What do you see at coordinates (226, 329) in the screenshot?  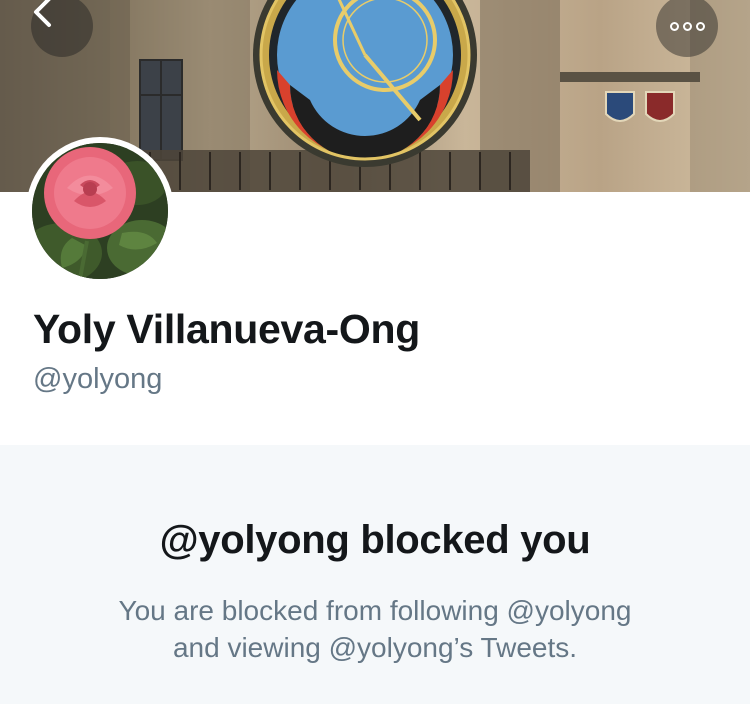 I see `profile-display-name: Yoly Villanueva-Ong` at bounding box center [226, 329].